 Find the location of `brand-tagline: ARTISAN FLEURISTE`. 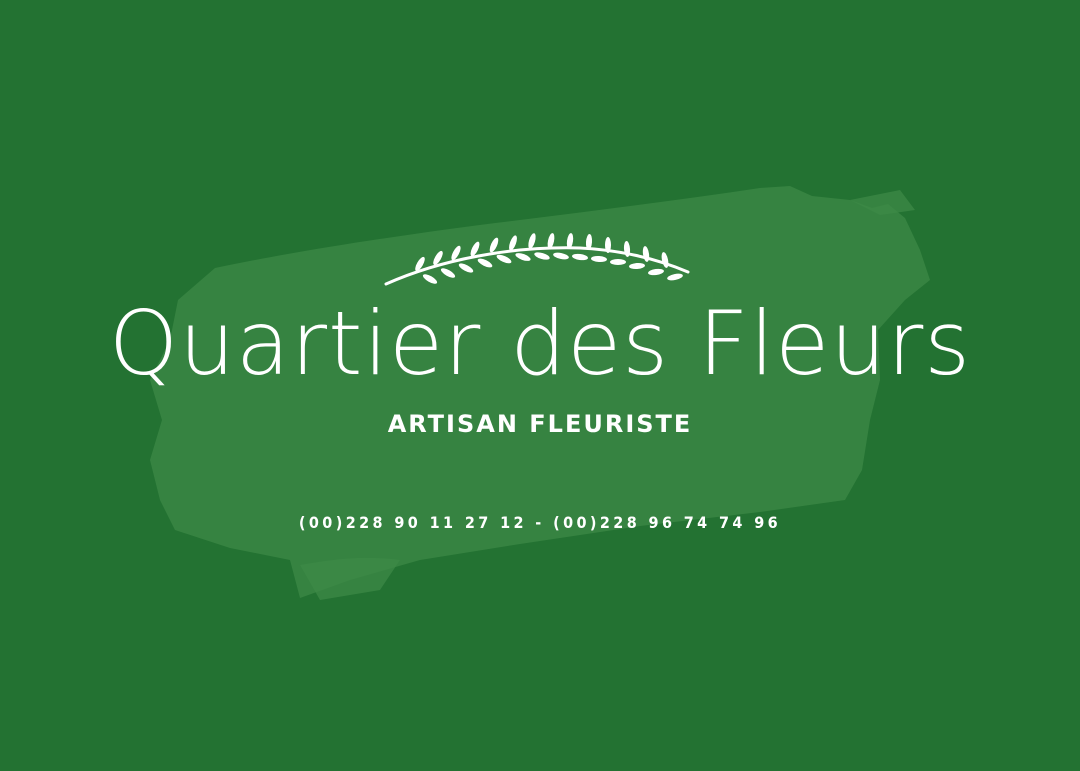

brand-tagline: ARTISAN FLEURISTE is located at coordinates (540, 424).